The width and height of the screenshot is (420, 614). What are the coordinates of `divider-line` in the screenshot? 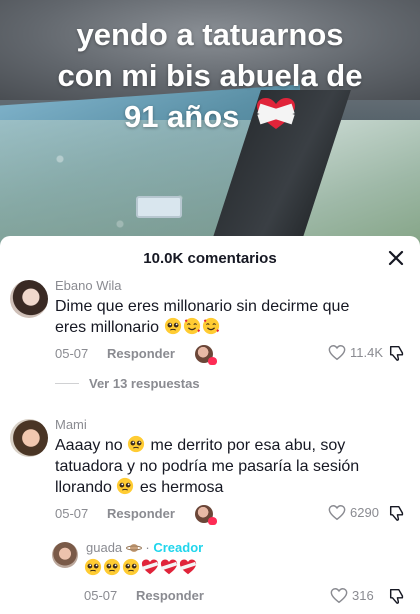 It's located at (67, 383).